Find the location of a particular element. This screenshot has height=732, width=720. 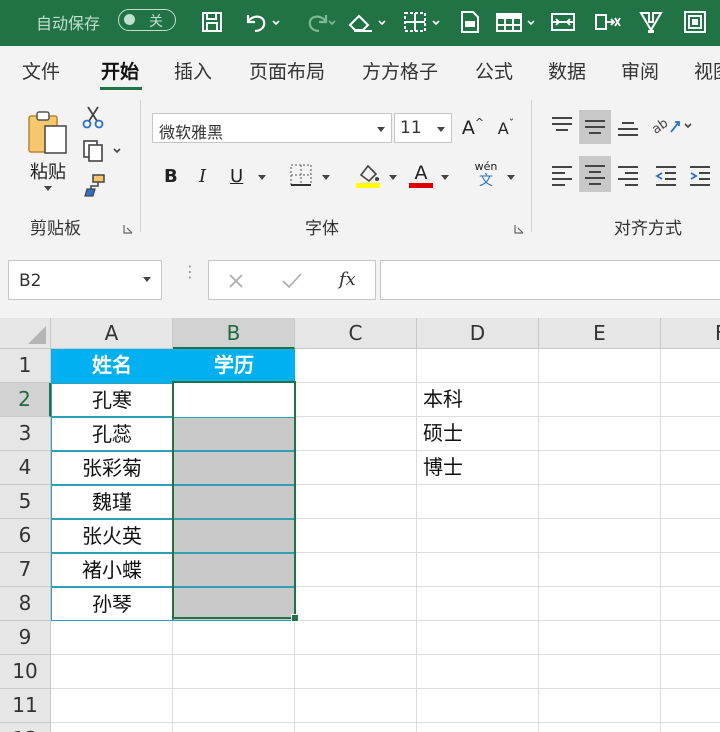

eraser-icon is located at coordinates (367, 22).